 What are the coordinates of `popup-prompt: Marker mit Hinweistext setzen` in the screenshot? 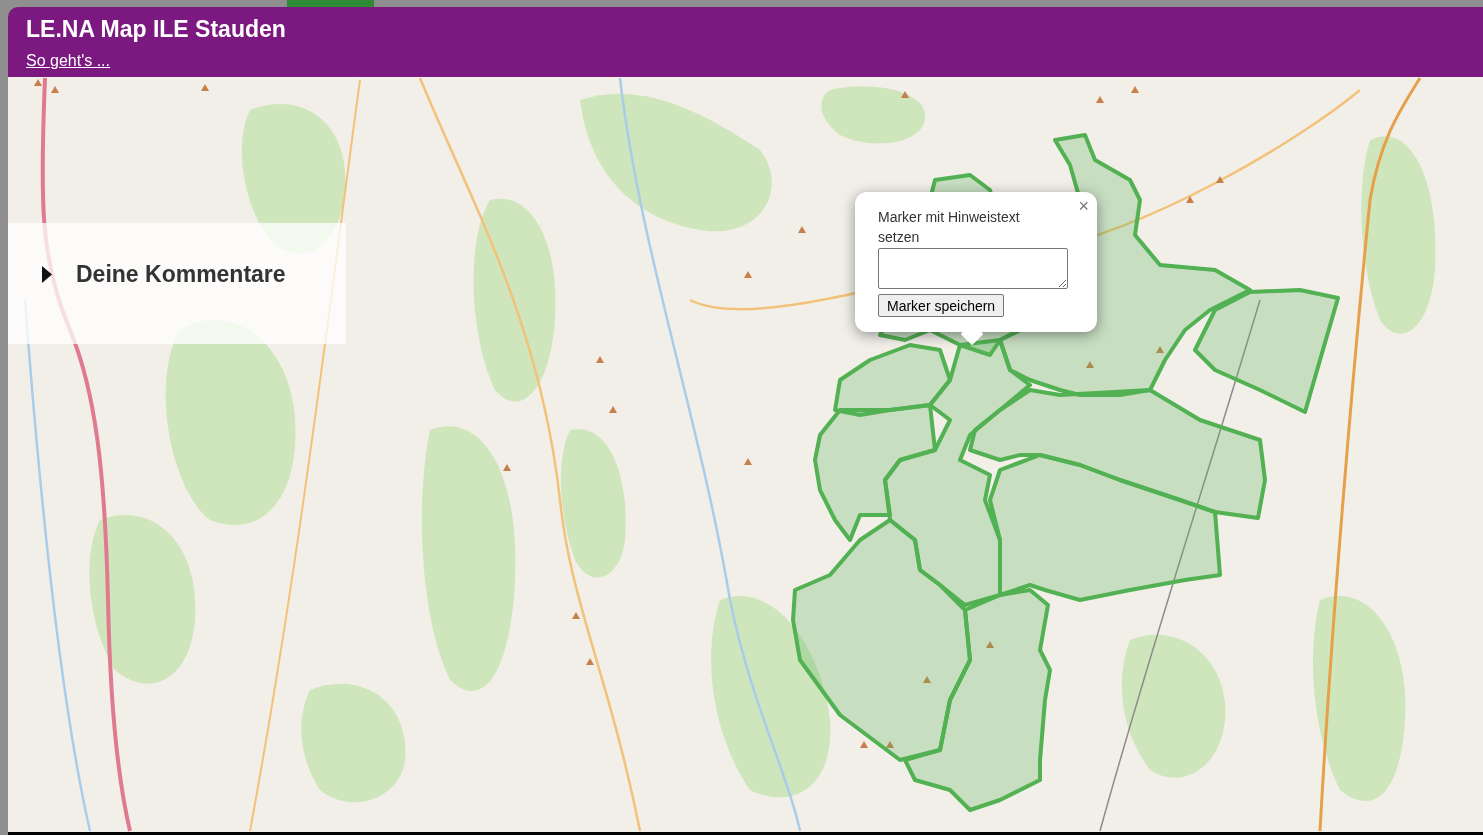 It's located at (949, 227).